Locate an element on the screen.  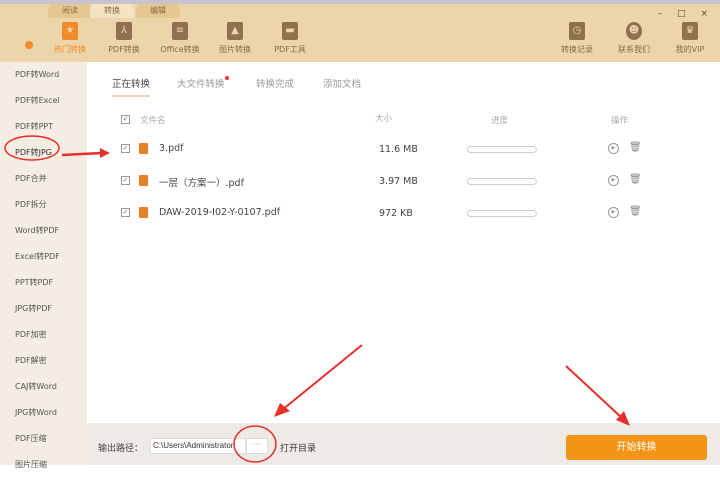
tab-large-file: 大文件转换 is located at coordinates (203, 83).